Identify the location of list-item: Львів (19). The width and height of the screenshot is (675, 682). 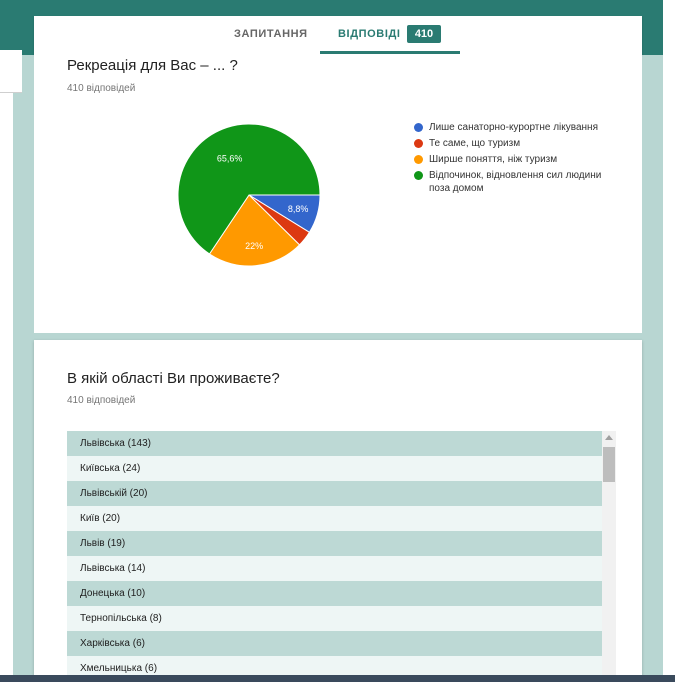
(341, 543).